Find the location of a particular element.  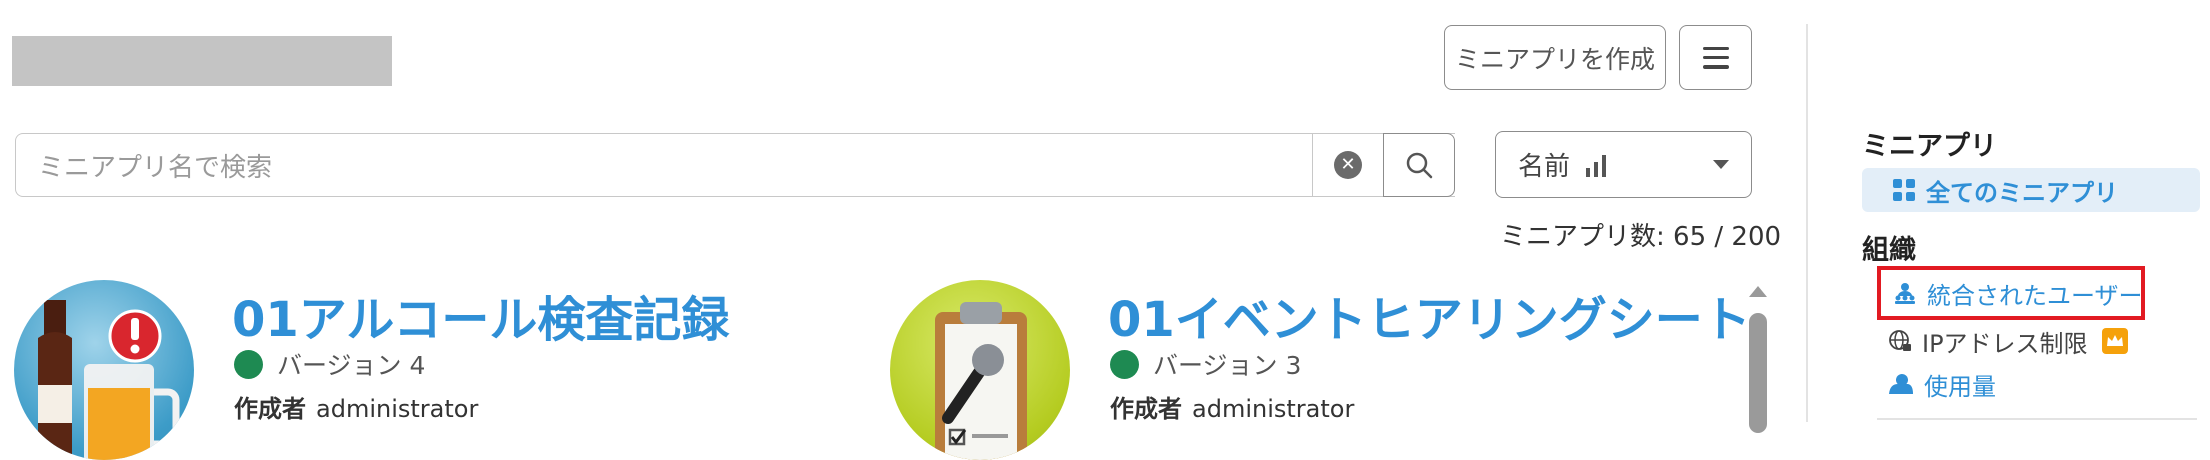

sidebar-item-users: 統合されたユーザー is located at coordinates (2011, 293).